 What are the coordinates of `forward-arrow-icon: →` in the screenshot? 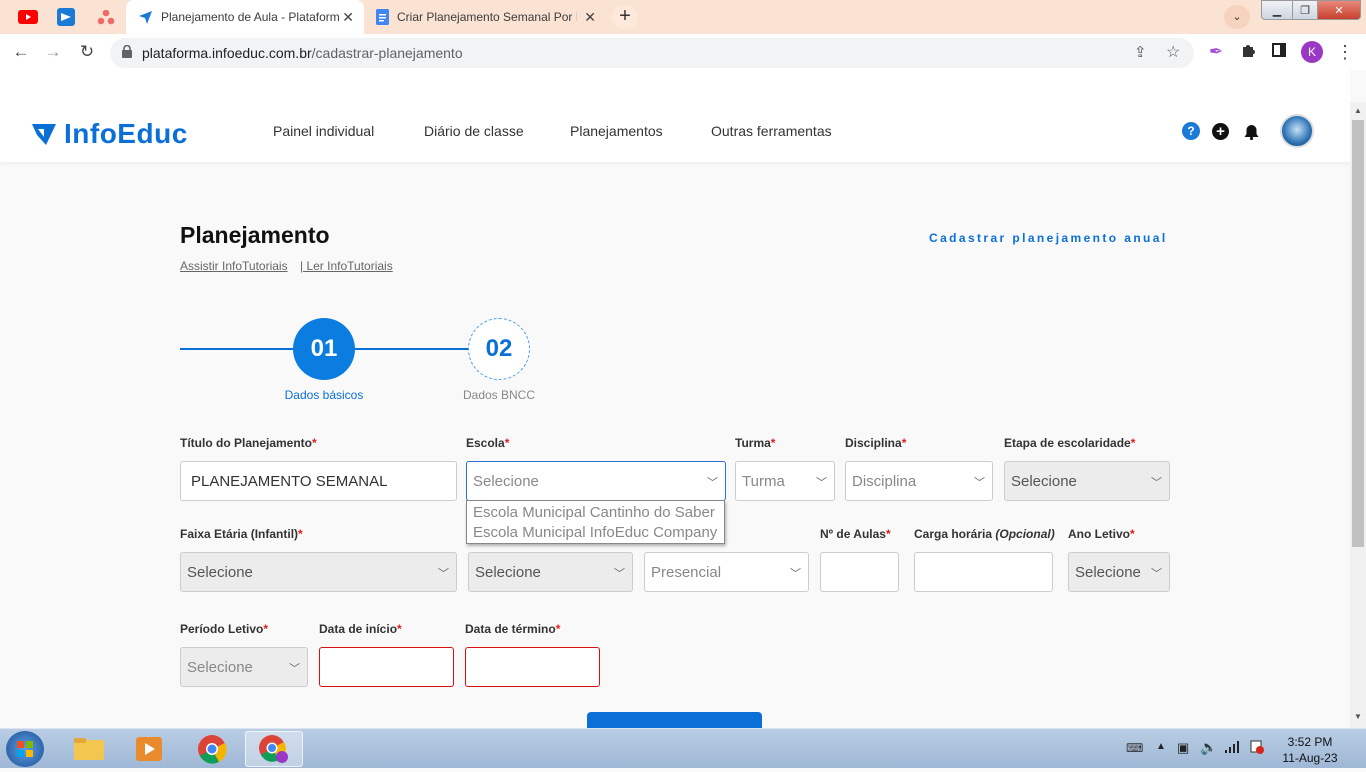 It's located at (53, 52).